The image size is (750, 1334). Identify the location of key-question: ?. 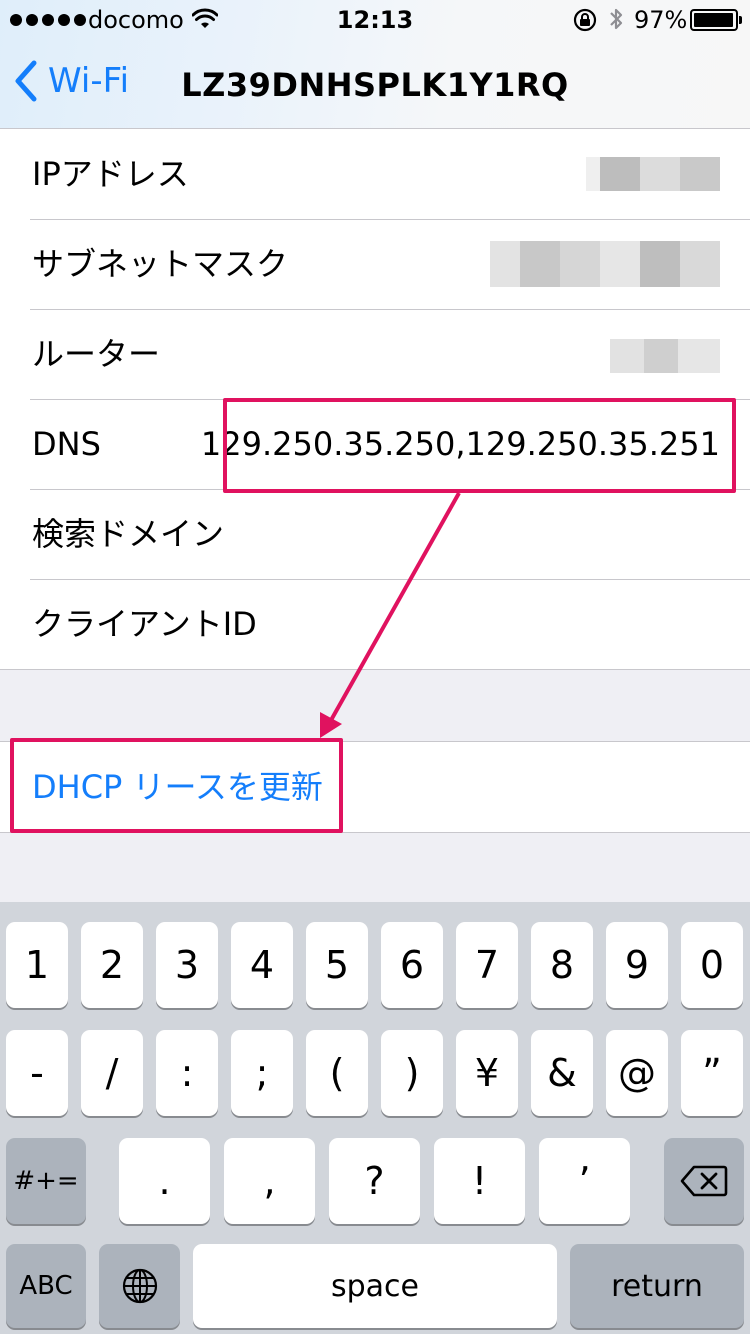
(374, 1181).